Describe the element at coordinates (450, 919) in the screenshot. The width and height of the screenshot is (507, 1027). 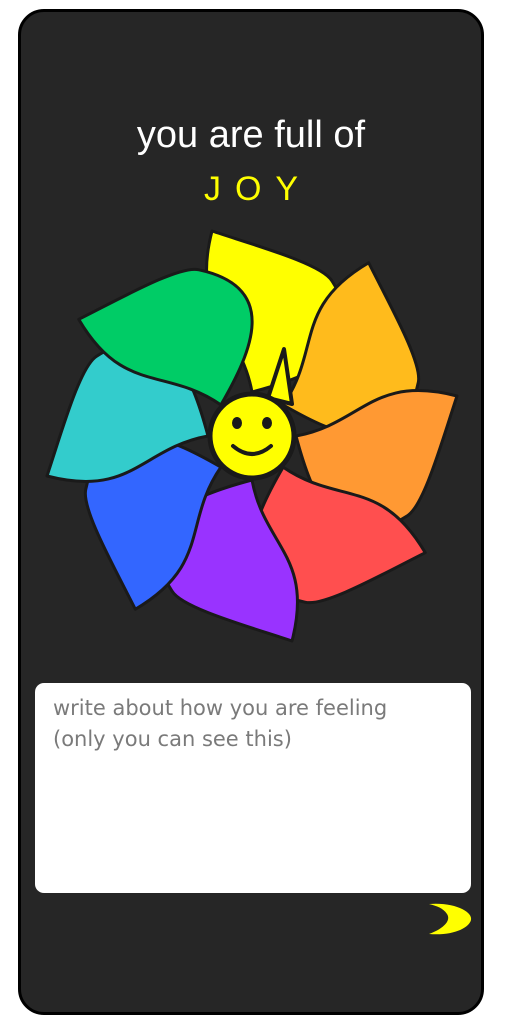
I see `crescent-arrow-icon` at that location.